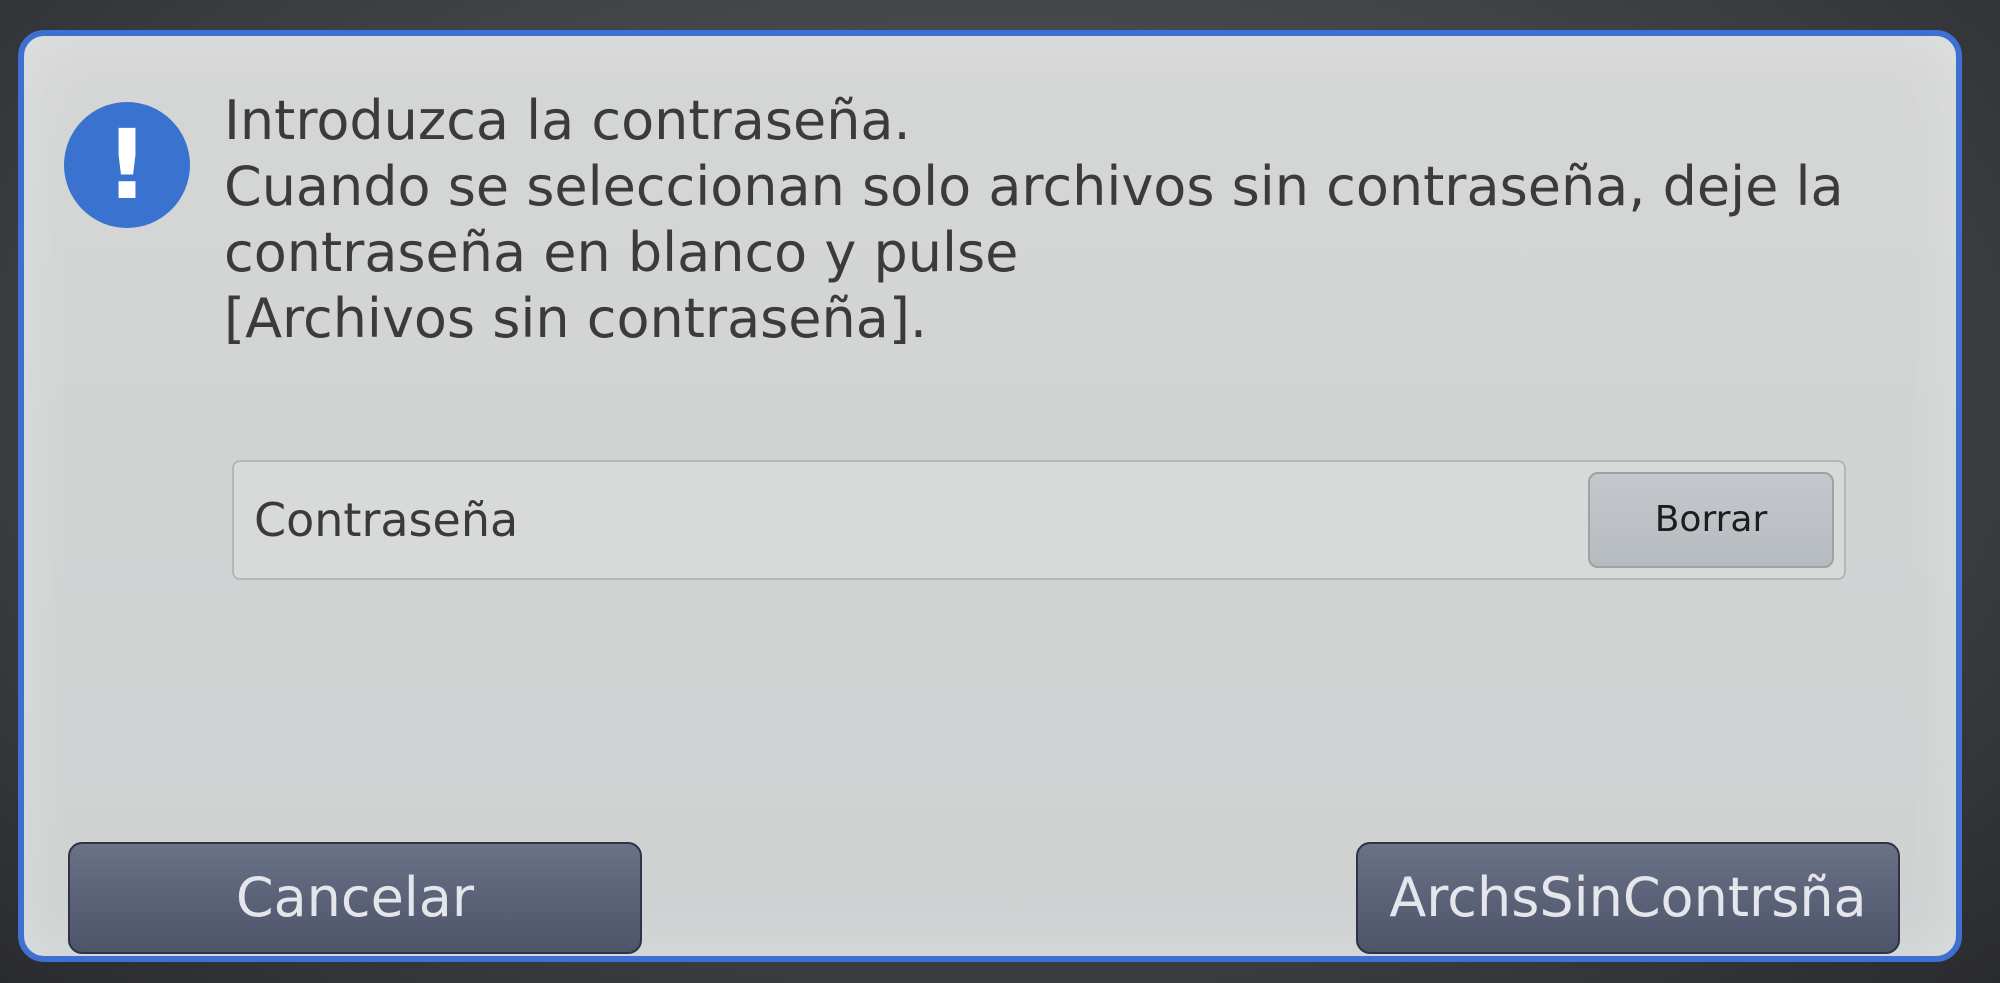 The width and height of the screenshot is (2000, 983). What do you see at coordinates (621, 252) in the screenshot?
I see `message-line: contraseña en blanco y pulse` at bounding box center [621, 252].